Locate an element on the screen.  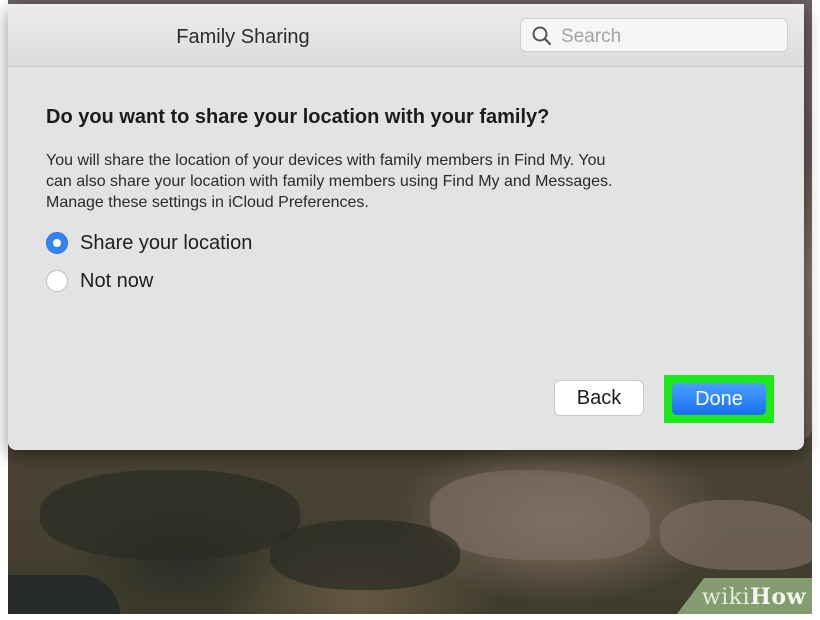
watermark-wiki: wiki is located at coordinates (726, 597).